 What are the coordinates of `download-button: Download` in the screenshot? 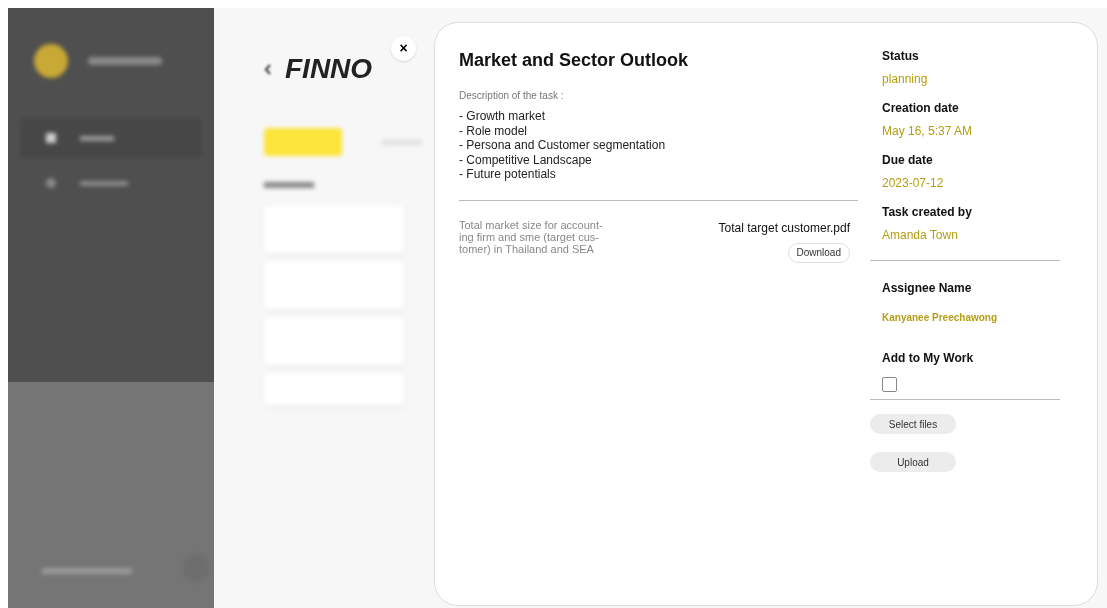 It's located at (818, 252).